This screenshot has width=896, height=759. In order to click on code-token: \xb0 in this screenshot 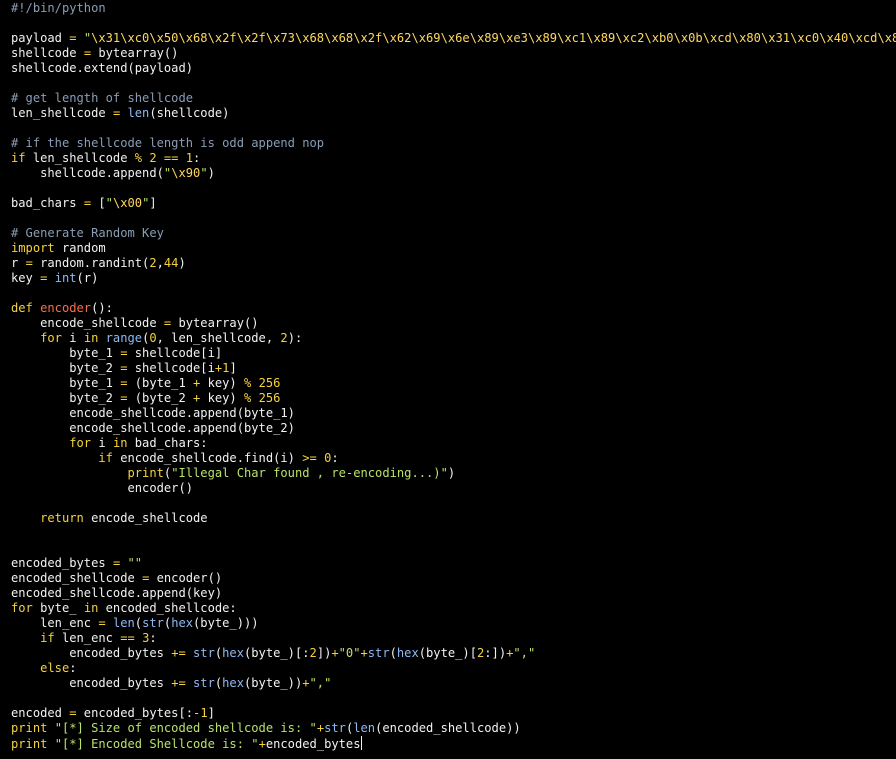, I will do `click(659, 38)`.